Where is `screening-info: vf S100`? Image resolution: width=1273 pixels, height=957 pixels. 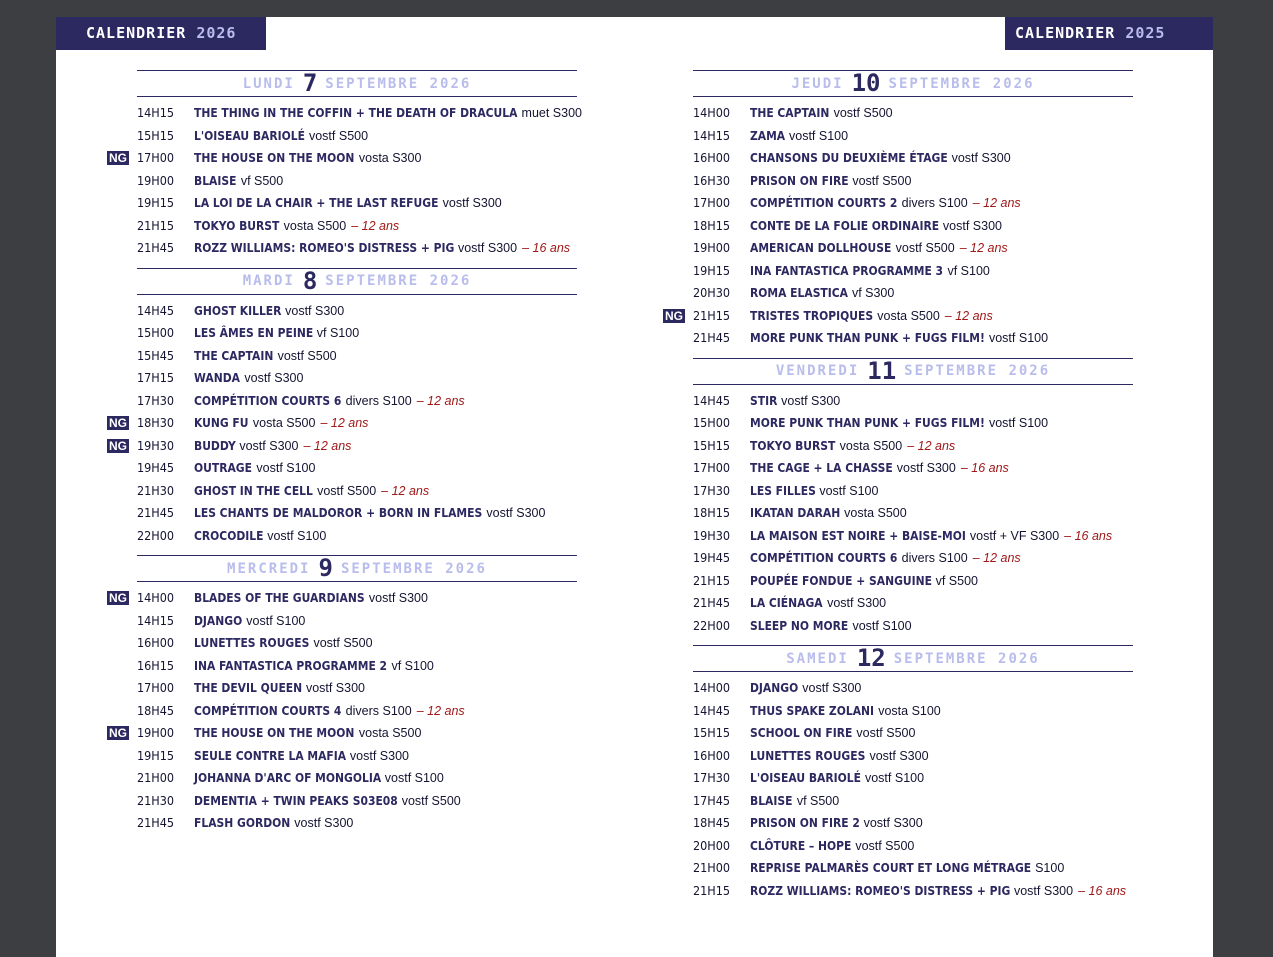 screening-info: vf S100 is located at coordinates (412, 665).